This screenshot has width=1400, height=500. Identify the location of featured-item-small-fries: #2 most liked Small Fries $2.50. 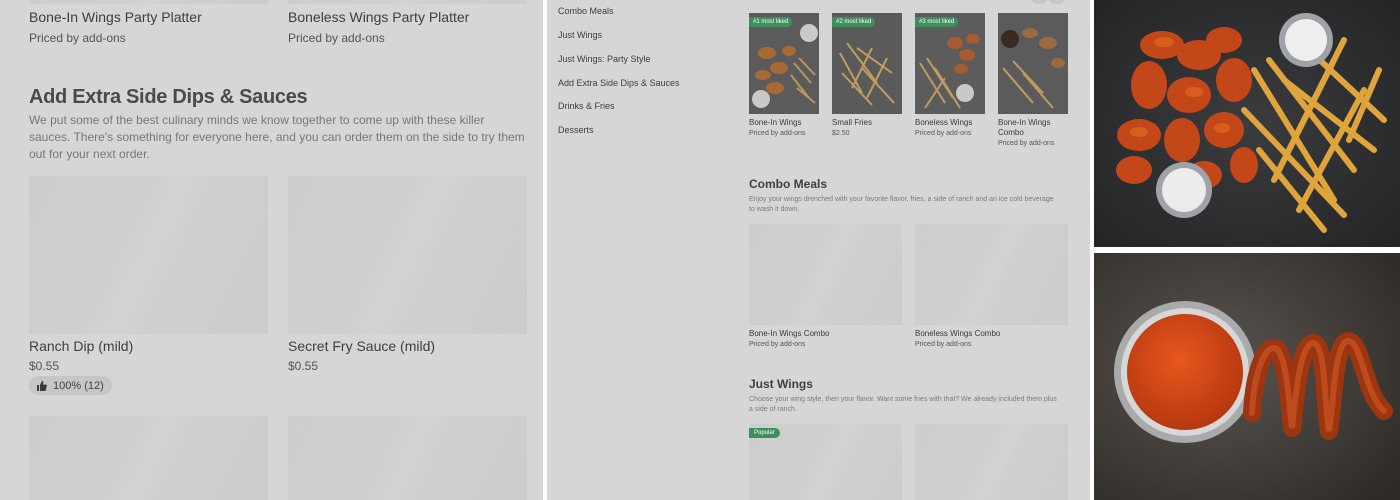
(867, 75).